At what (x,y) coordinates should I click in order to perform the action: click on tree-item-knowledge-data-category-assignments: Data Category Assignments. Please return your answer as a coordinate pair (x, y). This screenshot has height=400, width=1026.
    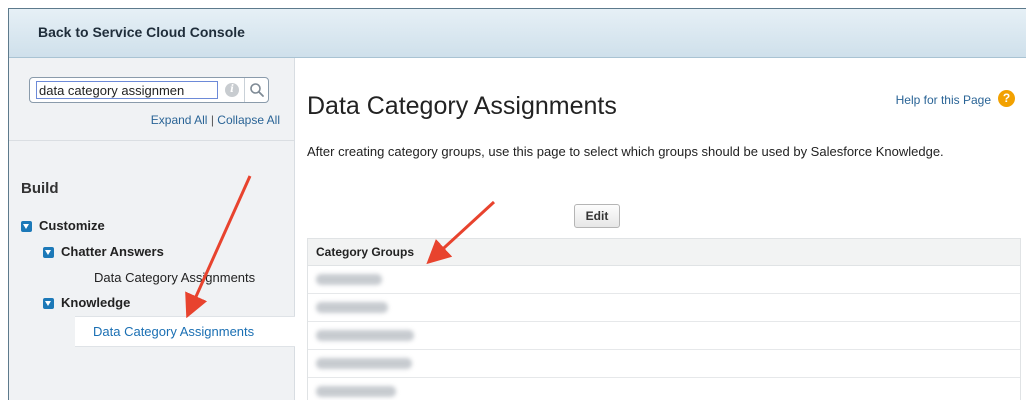
    Looking at the image, I should click on (185, 331).